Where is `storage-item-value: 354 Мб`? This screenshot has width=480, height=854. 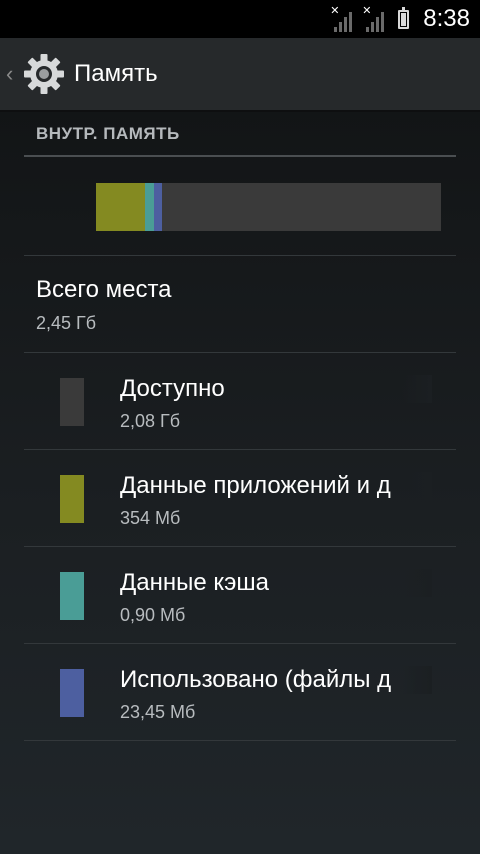 storage-item-value: 354 Мб is located at coordinates (150, 518).